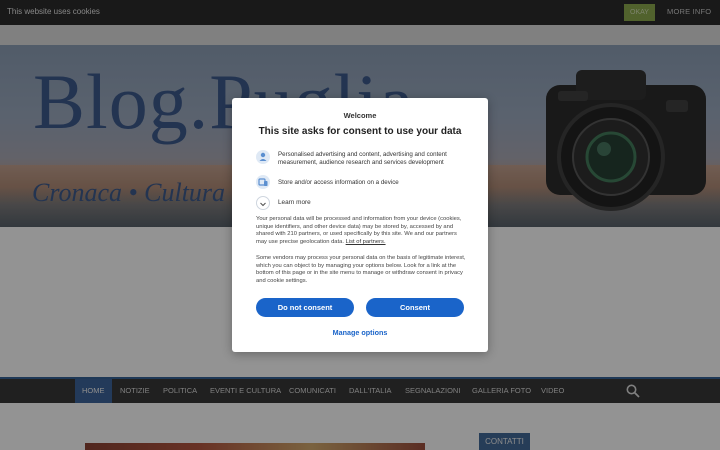  What do you see at coordinates (263, 182) in the screenshot?
I see `device-icon` at bounding box center [263, 182].